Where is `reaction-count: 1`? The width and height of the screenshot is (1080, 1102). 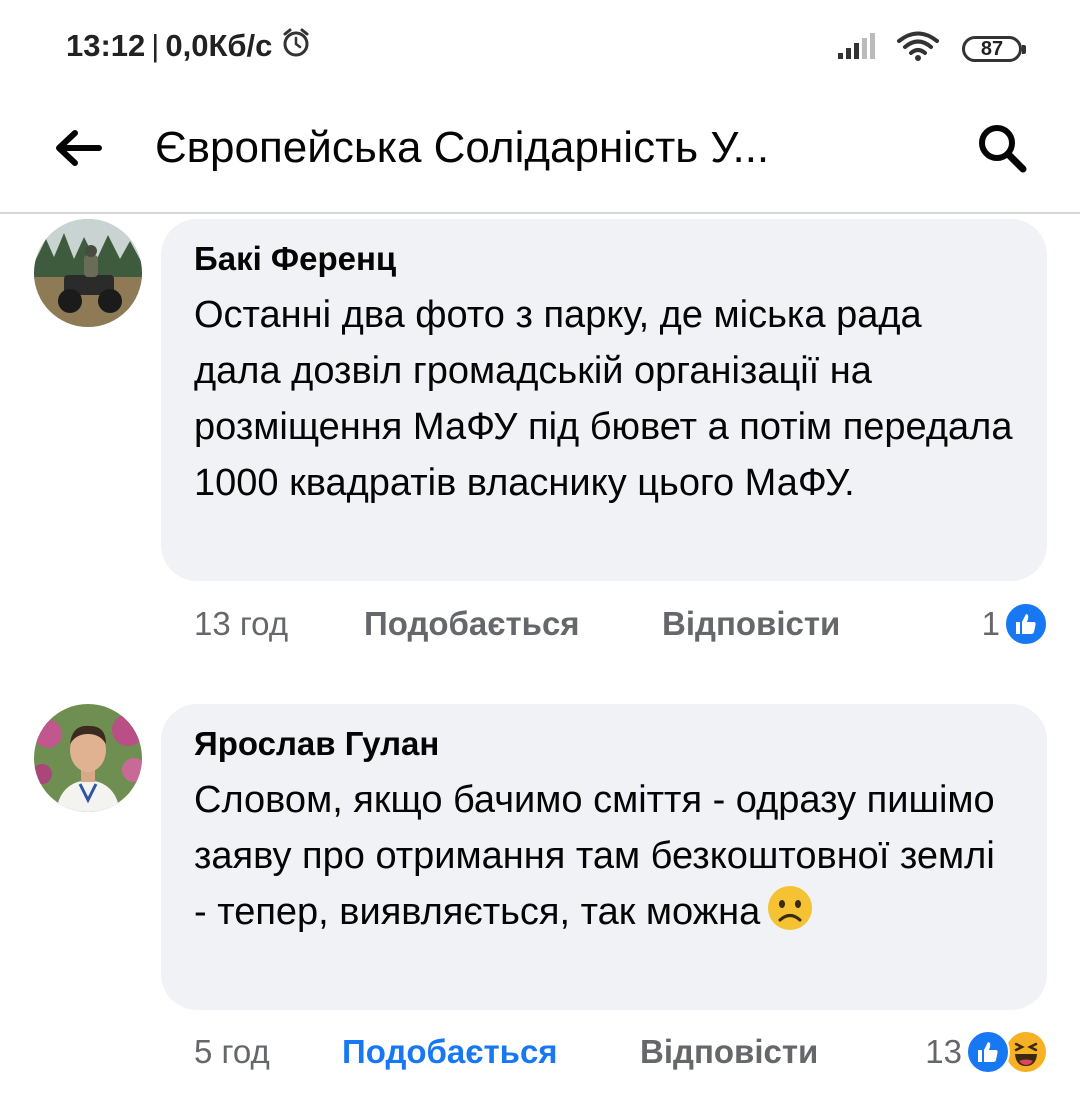
reaction-count: 1 is located at coordinates (990, 623).